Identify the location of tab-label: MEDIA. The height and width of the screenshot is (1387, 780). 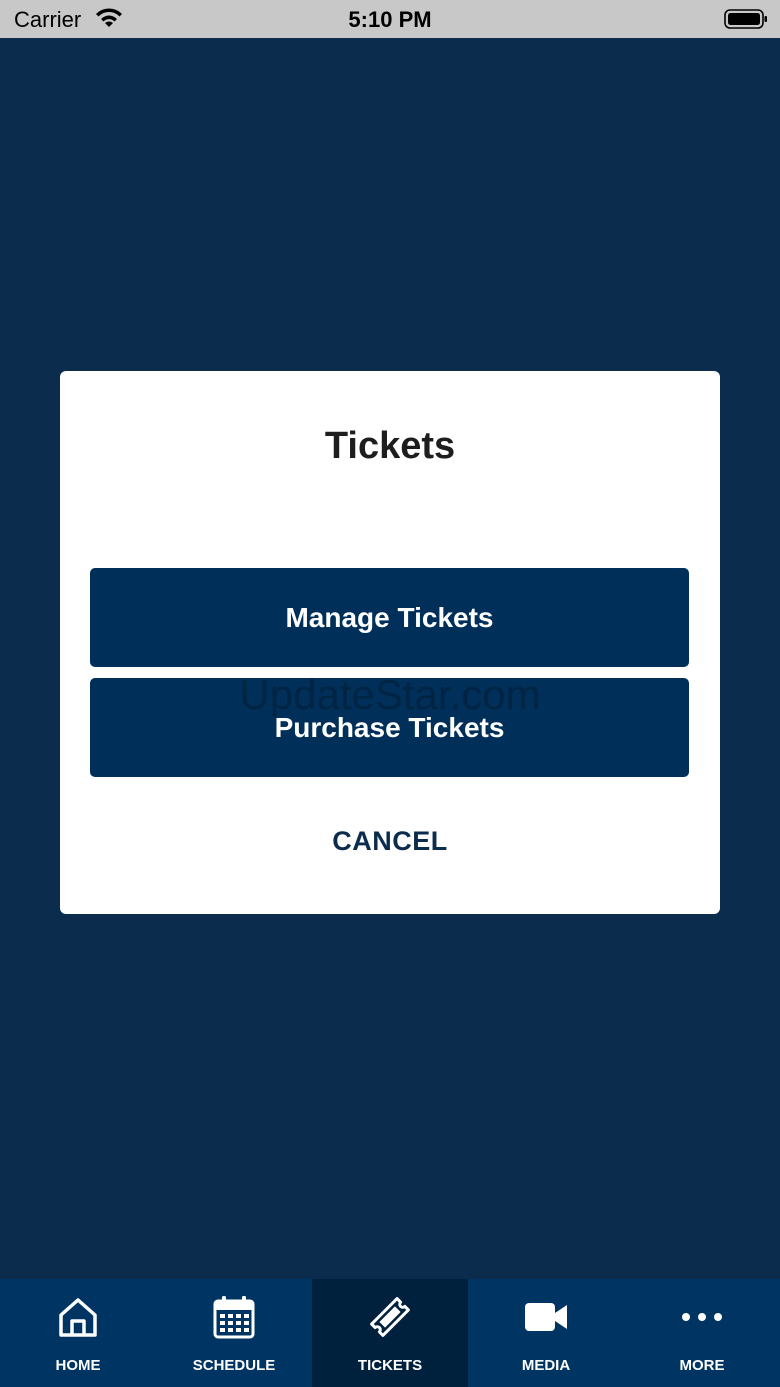
(546, 1365).